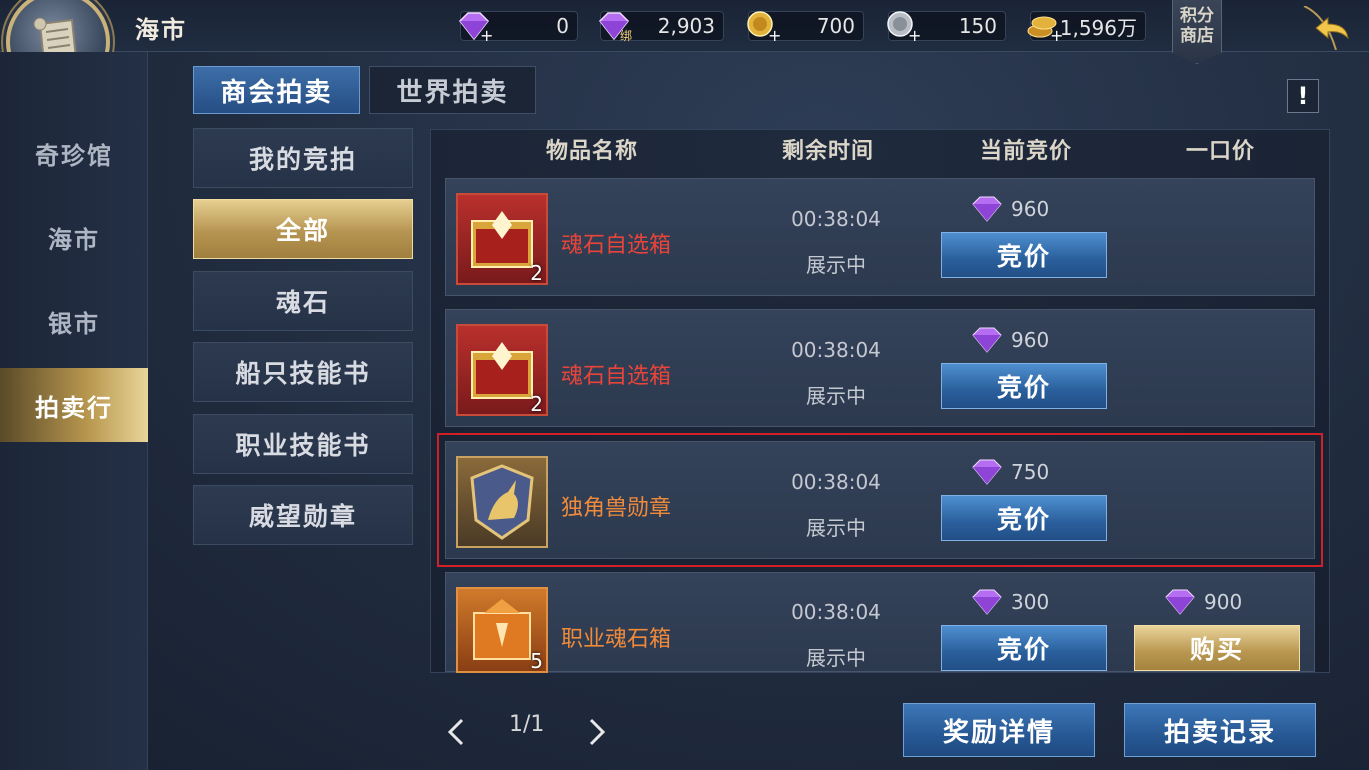 This screenshot has width=1369, height=770. I want to click on prev-page-icon, so click(456, 732).